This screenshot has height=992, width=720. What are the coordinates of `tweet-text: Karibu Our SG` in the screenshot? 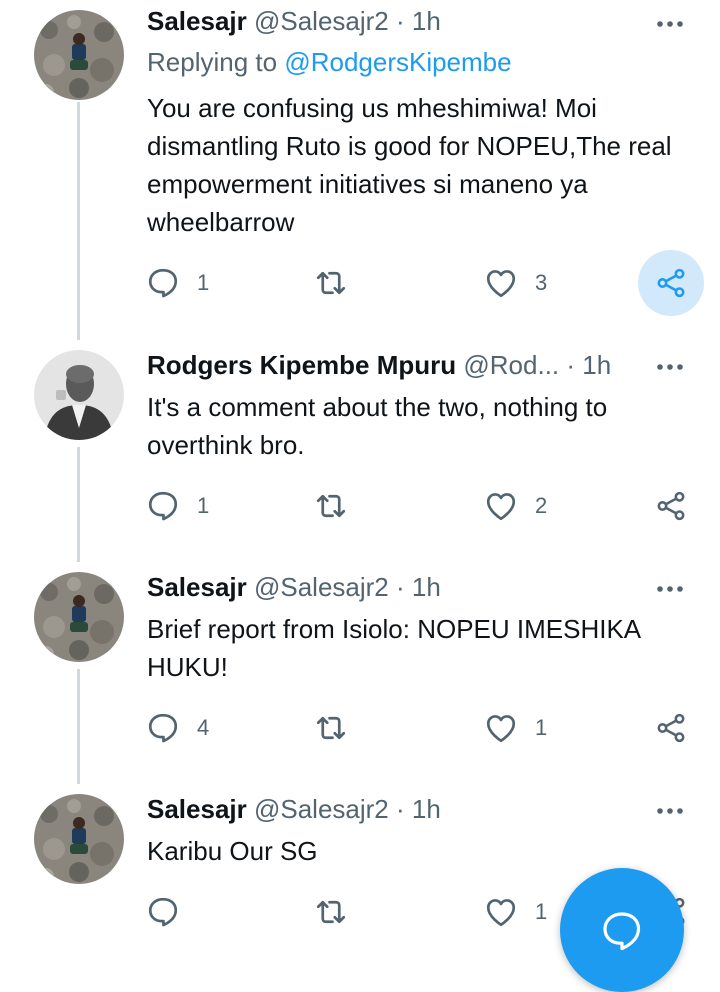 It's located at (232, 851).